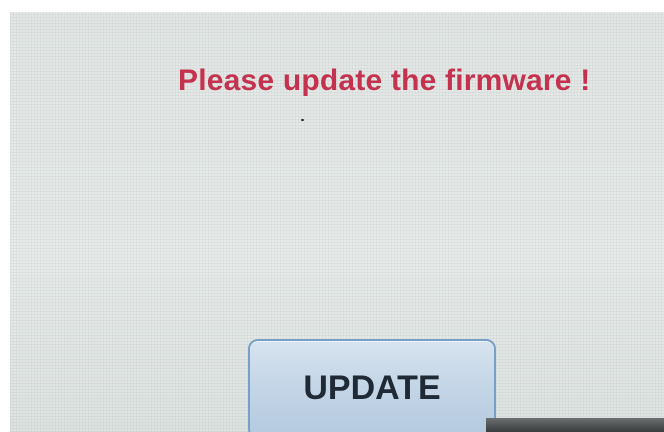 This screenshot has height=432, width=664. I want to click on device-bezel-edge, so click(575, 425).